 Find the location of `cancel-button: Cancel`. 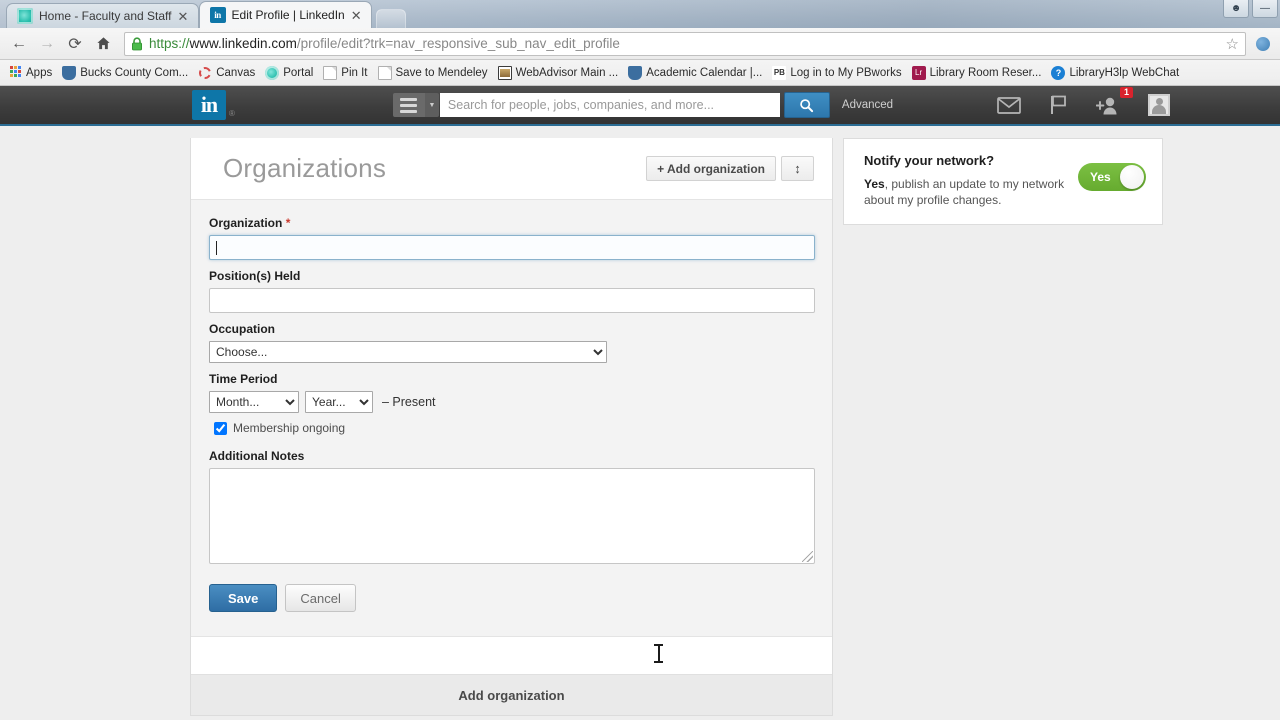

cancel-button: Cancel is located at coordinates (320, 598).